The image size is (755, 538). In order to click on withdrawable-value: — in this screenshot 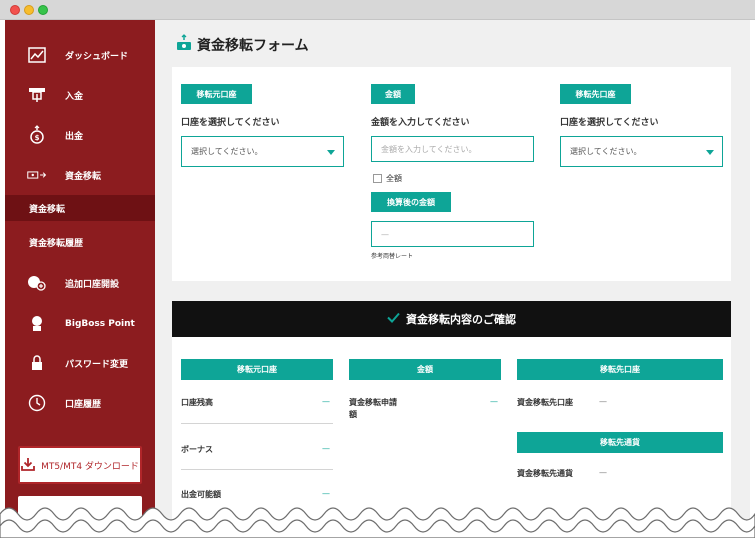, I will do `click(326, 493)`.